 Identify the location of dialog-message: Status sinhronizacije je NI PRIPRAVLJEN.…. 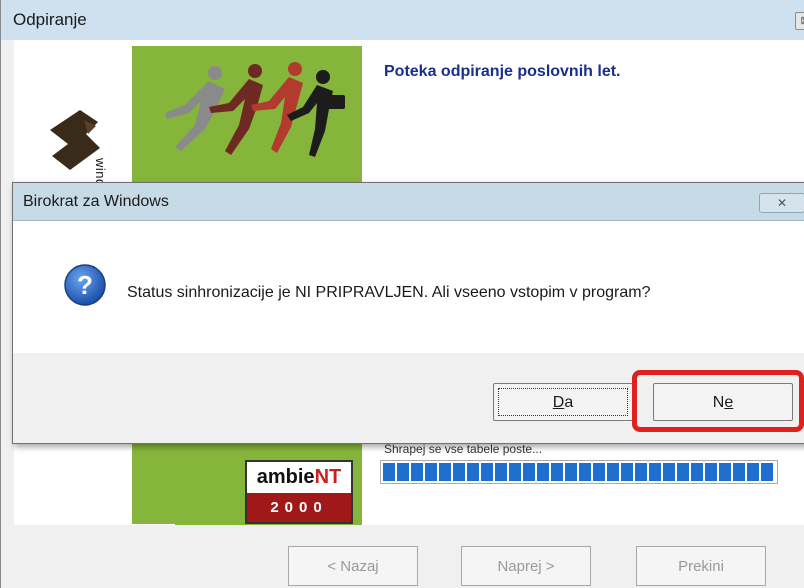
(389, 292).